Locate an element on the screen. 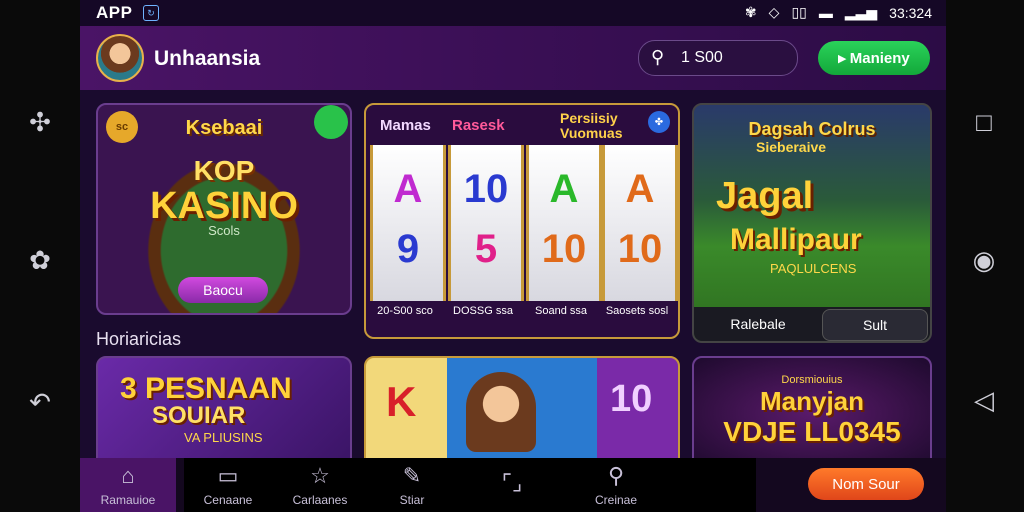 The image size is (1024, 512). reel-label: 20-S00 sco is located at coordinates (405, 311).